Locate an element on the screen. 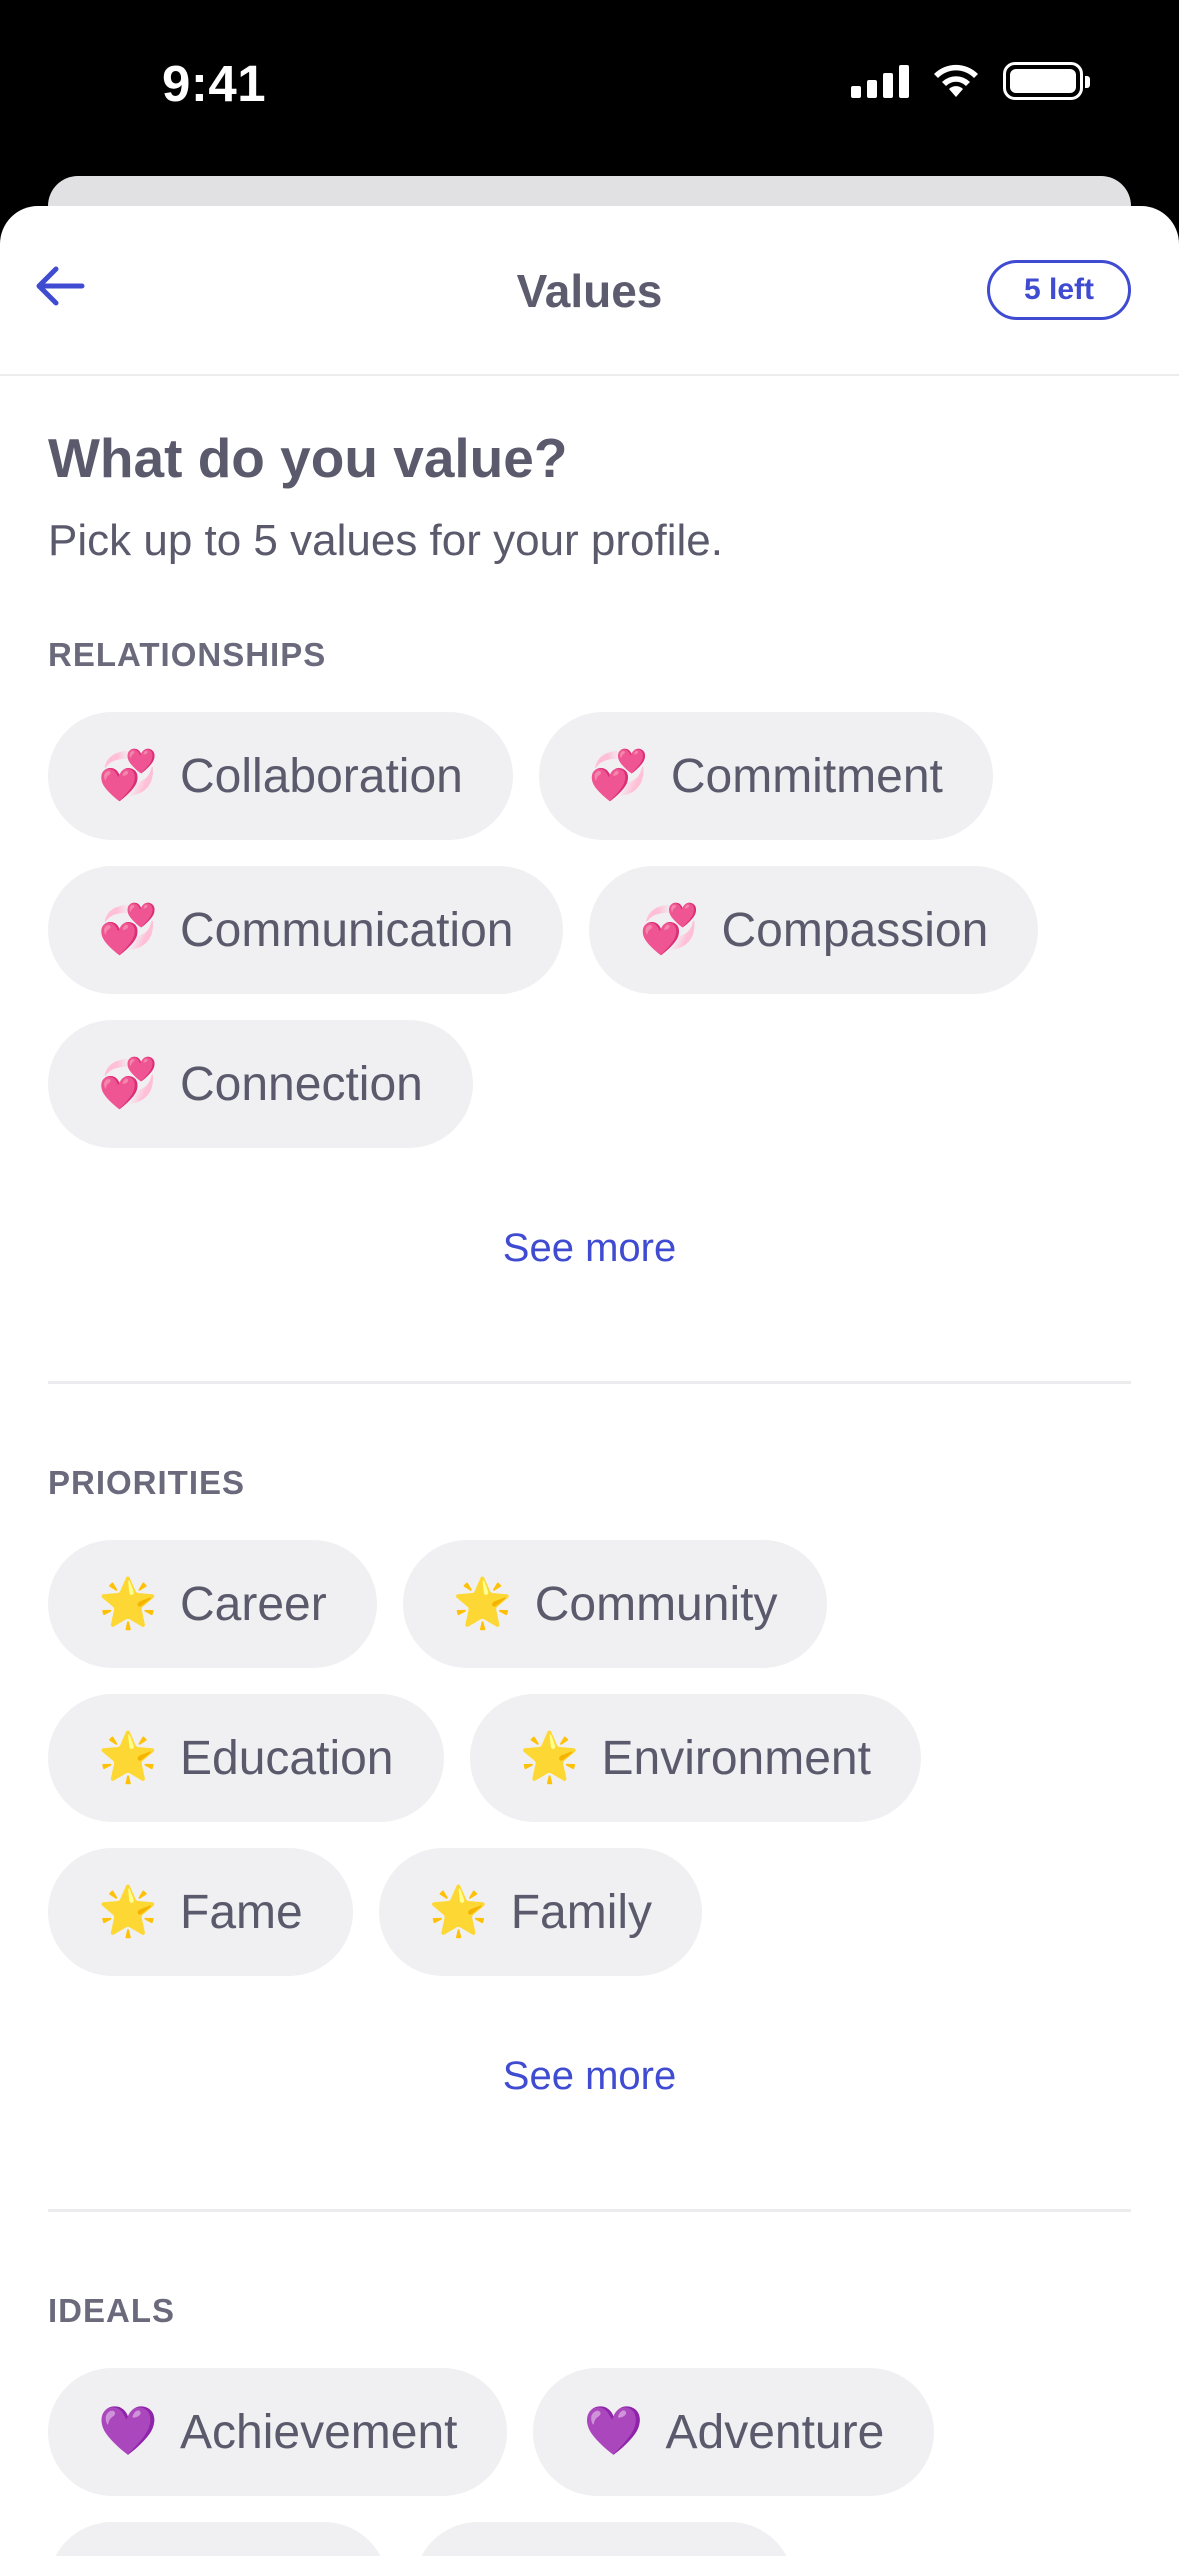 The width and height of the screenshot is (1179, 2556). value-chip-commitment: 💞 Commitment is located at coordinates (765, 776).